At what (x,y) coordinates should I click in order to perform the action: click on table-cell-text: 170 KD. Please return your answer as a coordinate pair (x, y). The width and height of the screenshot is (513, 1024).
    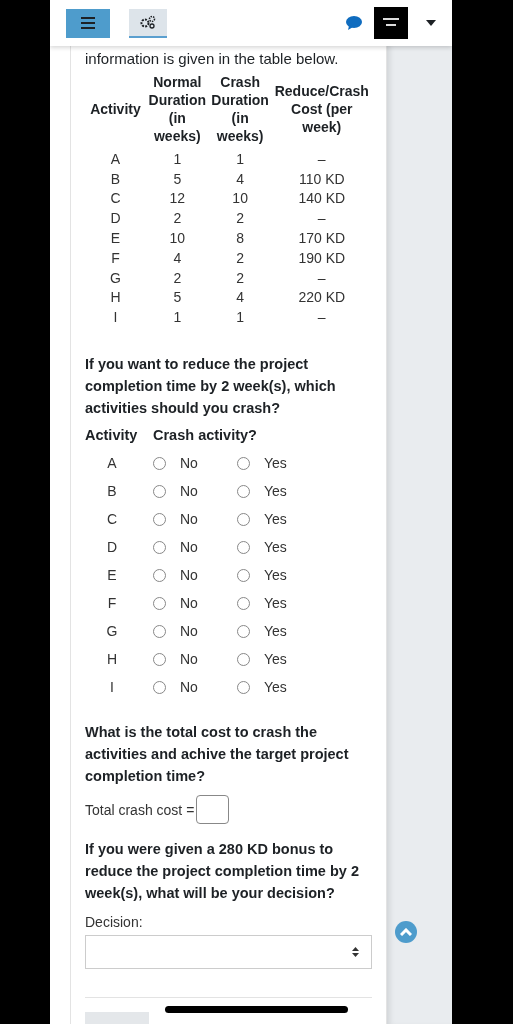
    Looking at the image, I should click on (322, 238).